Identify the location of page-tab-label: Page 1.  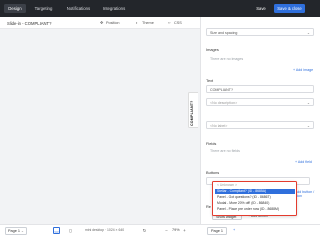
(217, 231).